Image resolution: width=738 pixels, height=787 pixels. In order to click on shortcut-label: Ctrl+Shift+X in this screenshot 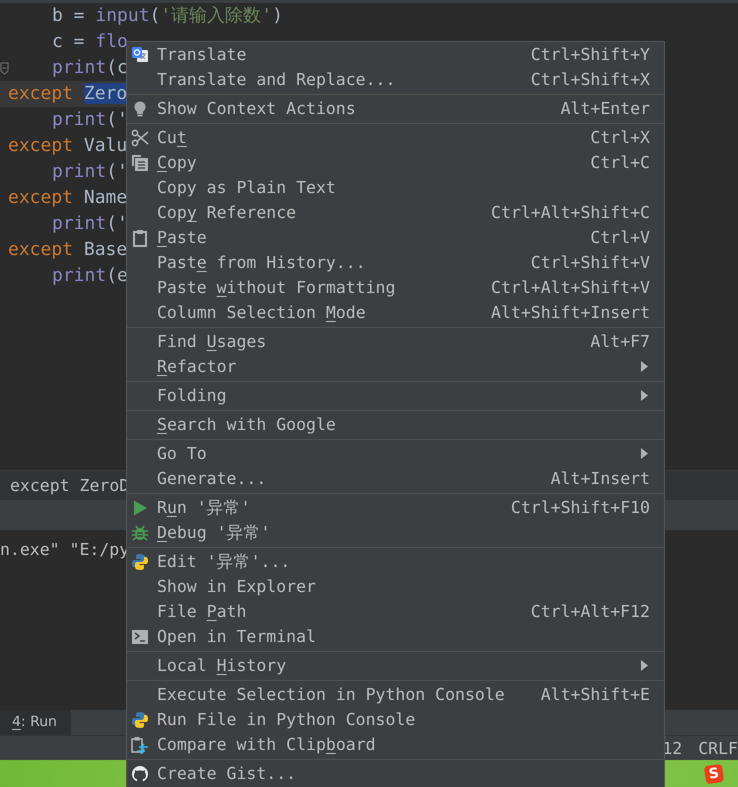, I will do `click(590, 80)`.